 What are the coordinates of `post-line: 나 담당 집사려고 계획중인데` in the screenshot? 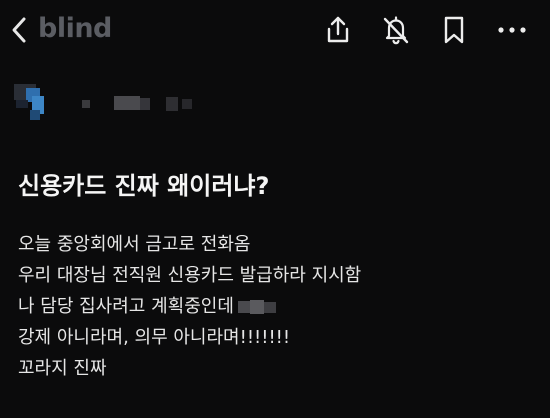 It's located at (126, 306).